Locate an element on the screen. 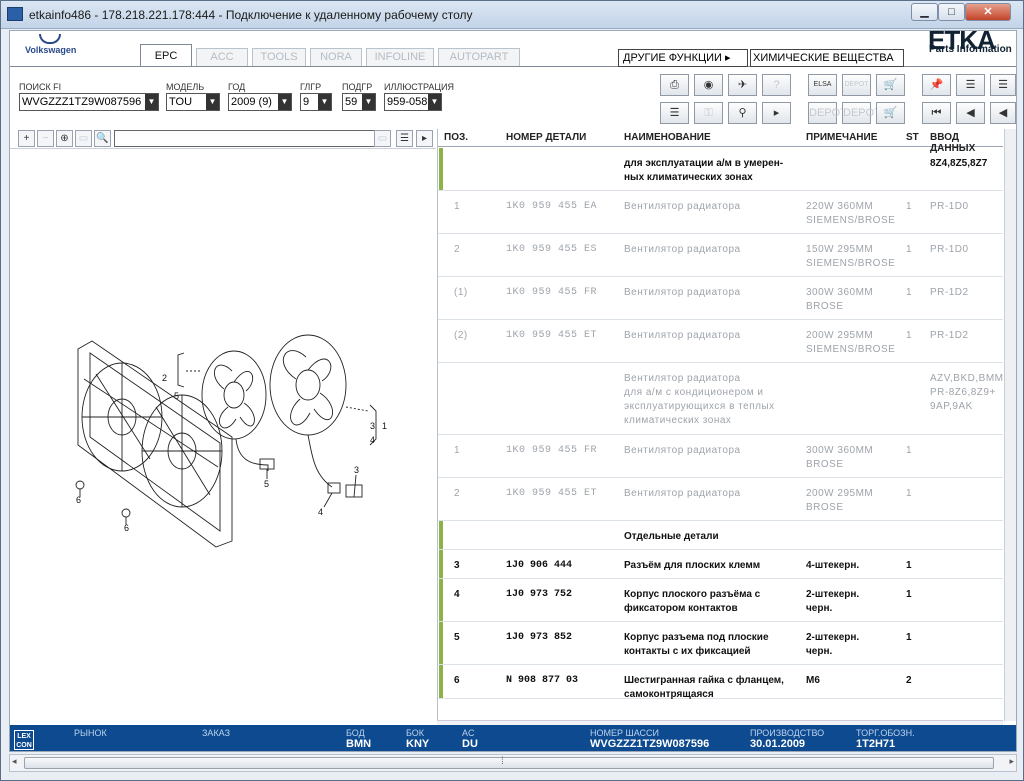 Image resolution: width=1024 pixels, height=781 pixels. cd-button: ◉ is located at coordinates (708, 85).